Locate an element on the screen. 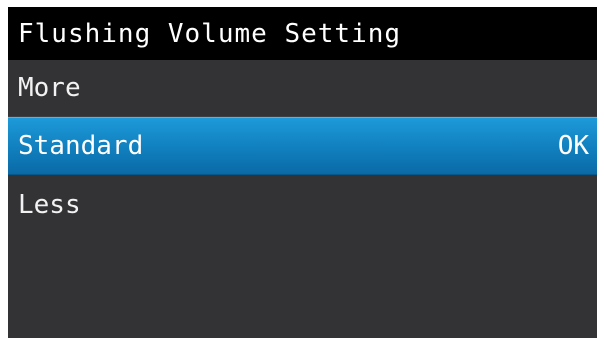 This screenshot has height=338, width=604. ok-indicator: OK is located at coordinates (573, 146).